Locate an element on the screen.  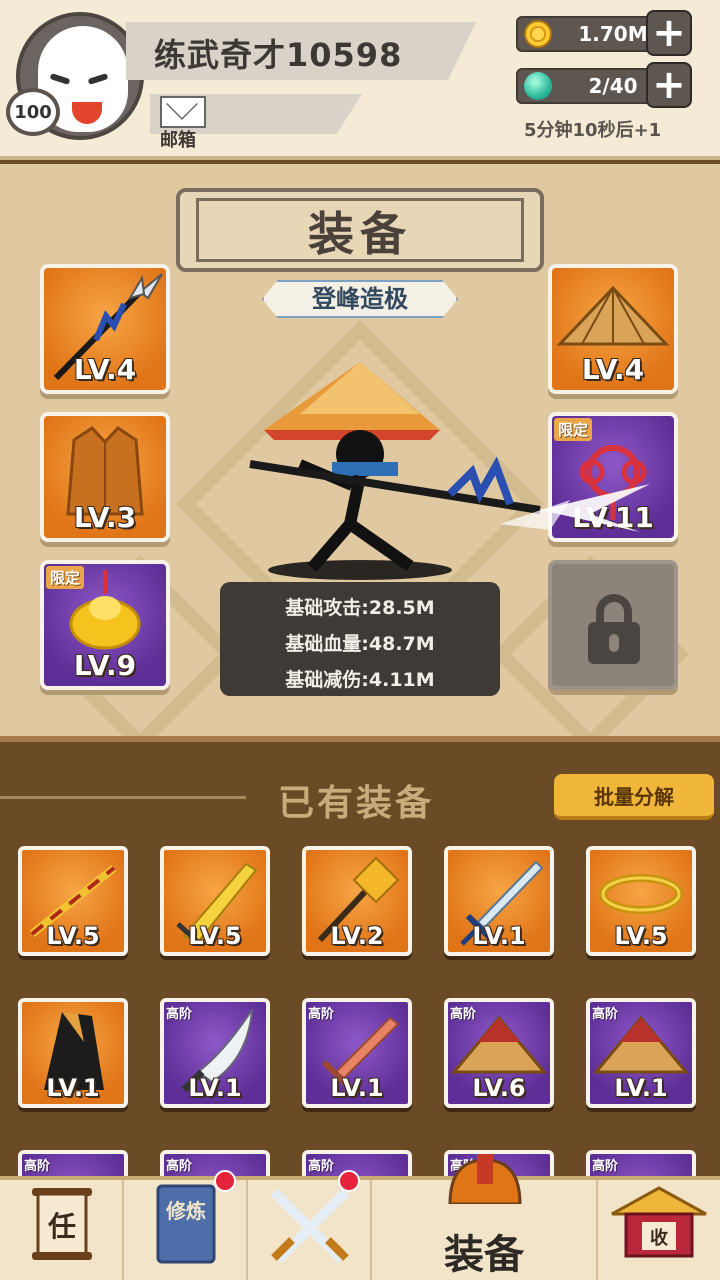
limited-tag: 限定 is located at coordinates (65, 577).